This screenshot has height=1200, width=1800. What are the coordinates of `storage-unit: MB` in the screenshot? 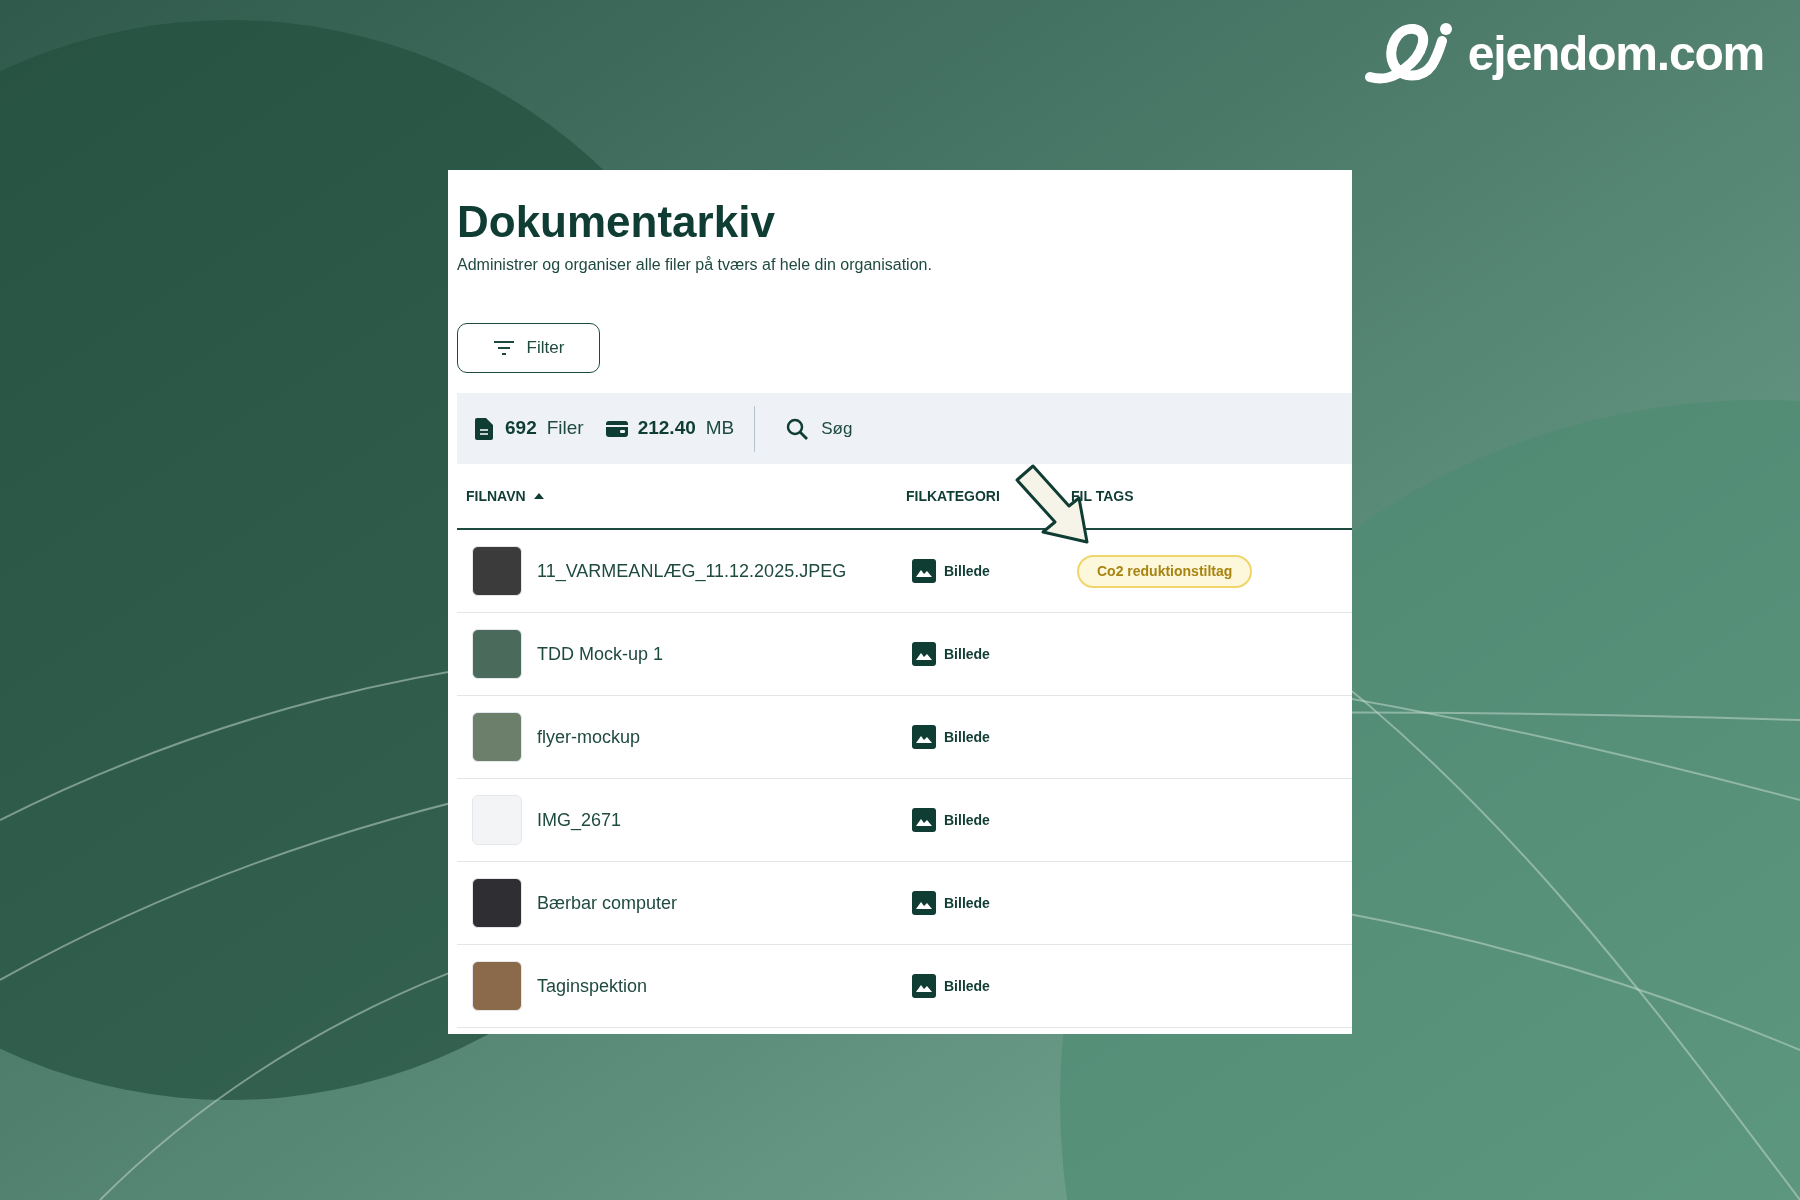 It's located at (720, 428).